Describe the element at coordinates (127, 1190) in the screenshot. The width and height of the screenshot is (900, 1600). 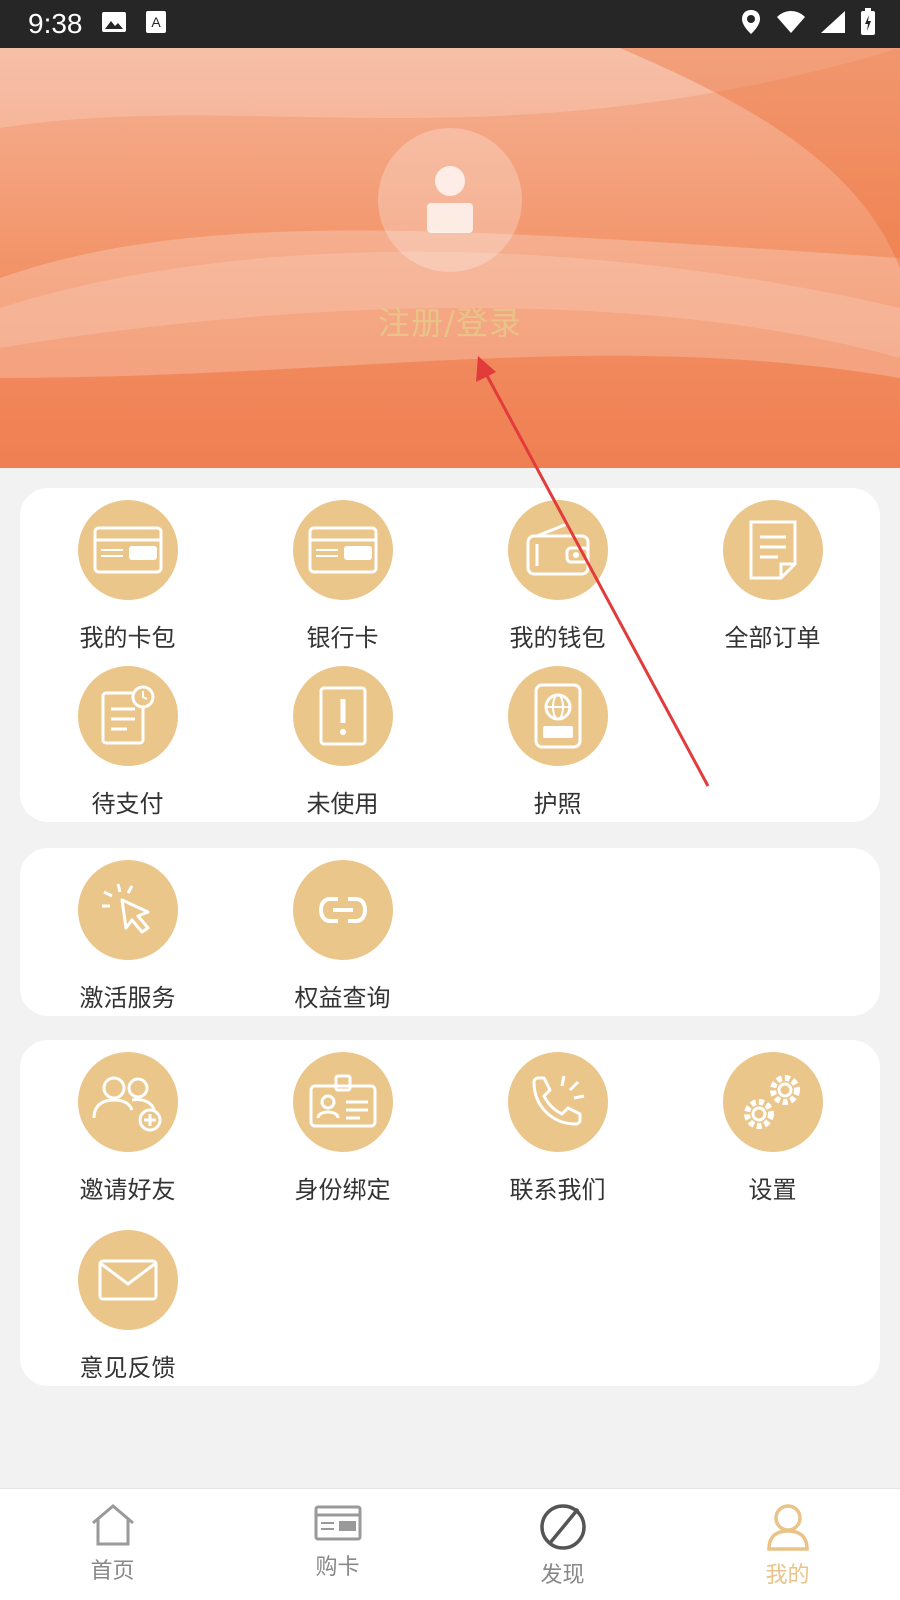
I see `menu-label: 邀请好友` at that location.